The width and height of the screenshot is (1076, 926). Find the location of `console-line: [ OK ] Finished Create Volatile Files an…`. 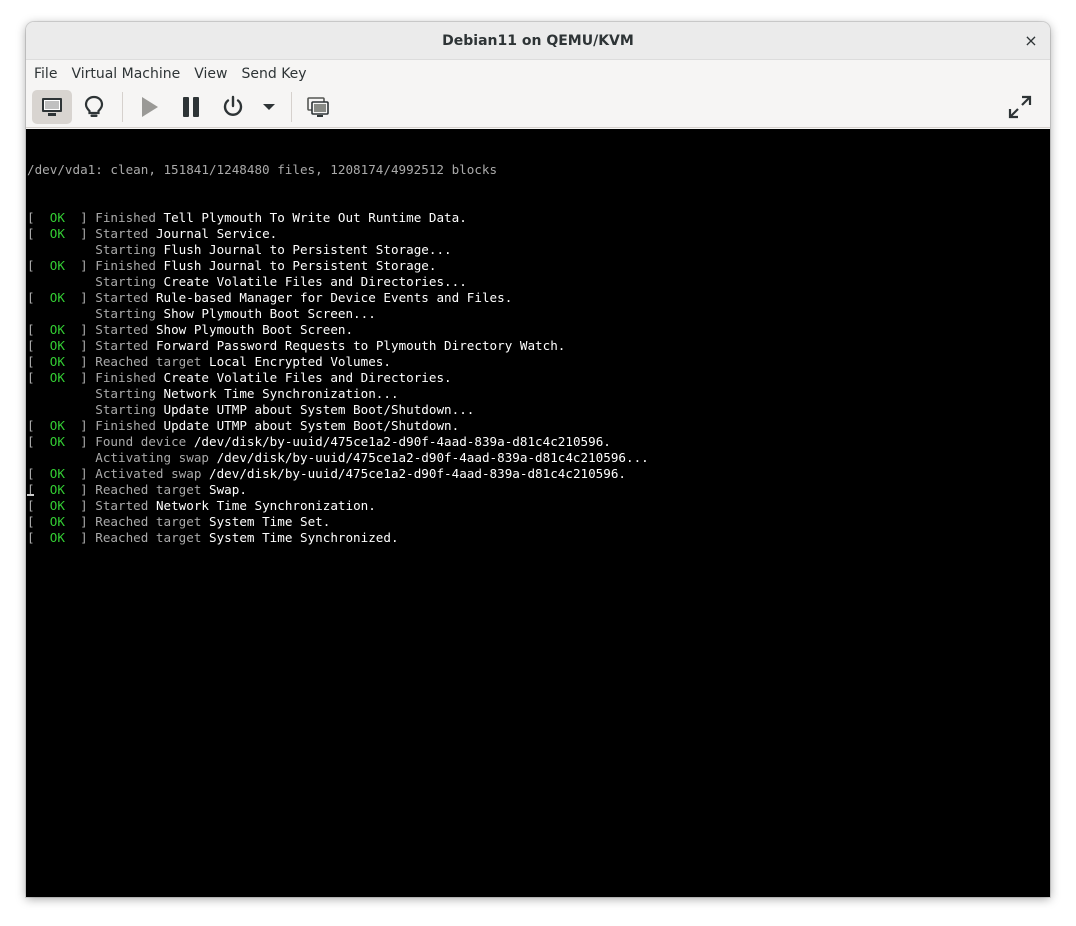

console-line: [ OK ] Finished Create Volatile Files an… is located at coordinates (239, 377).